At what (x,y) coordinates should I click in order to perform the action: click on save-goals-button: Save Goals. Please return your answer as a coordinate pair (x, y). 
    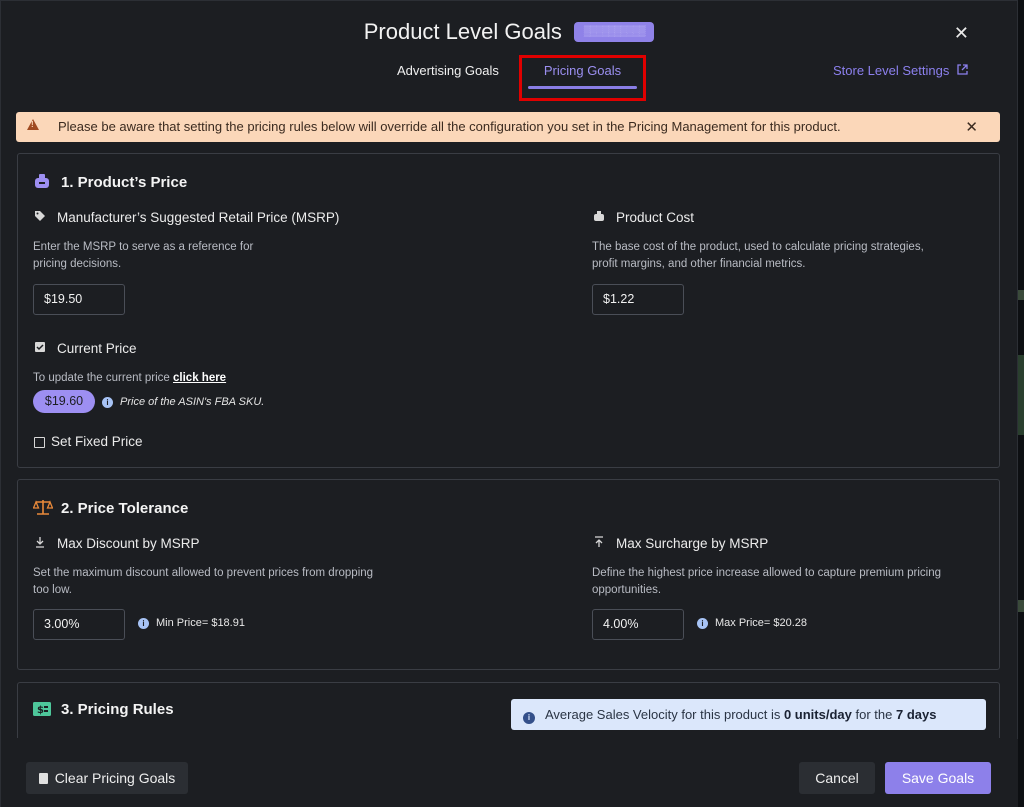
    Looking at the image, I should click on (938, 778).